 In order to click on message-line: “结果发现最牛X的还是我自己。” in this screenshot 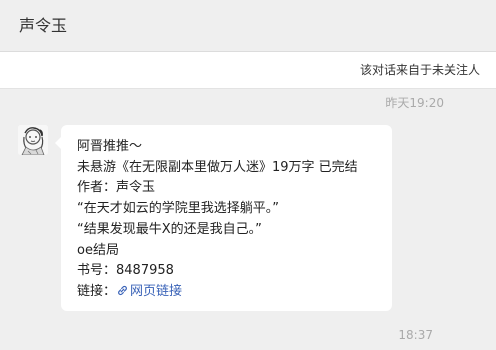, I will do `click(169, 229)`.